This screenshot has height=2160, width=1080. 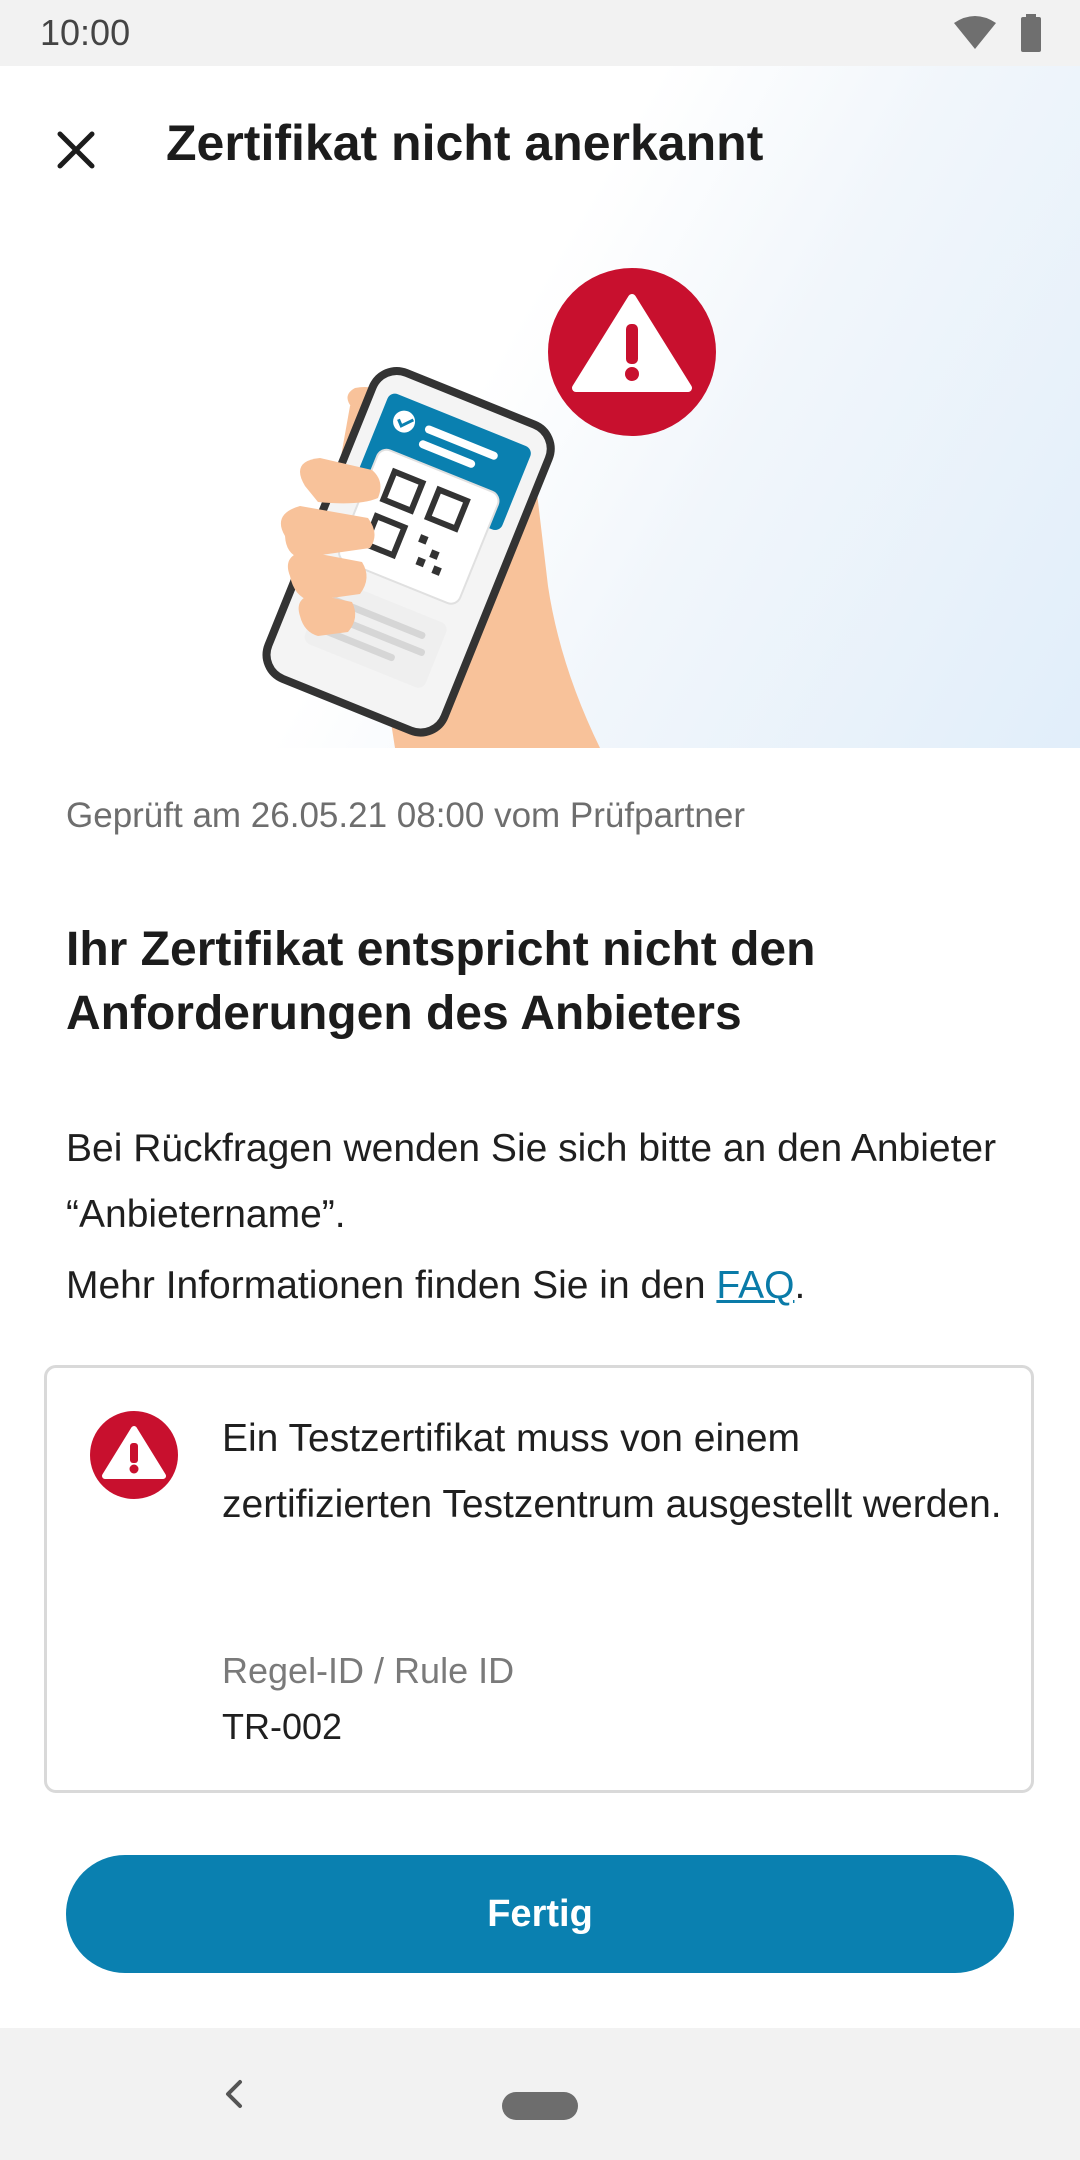 I want to click on page-title: Zertifikat nicht anerkannt, so click(x=465, y=143).